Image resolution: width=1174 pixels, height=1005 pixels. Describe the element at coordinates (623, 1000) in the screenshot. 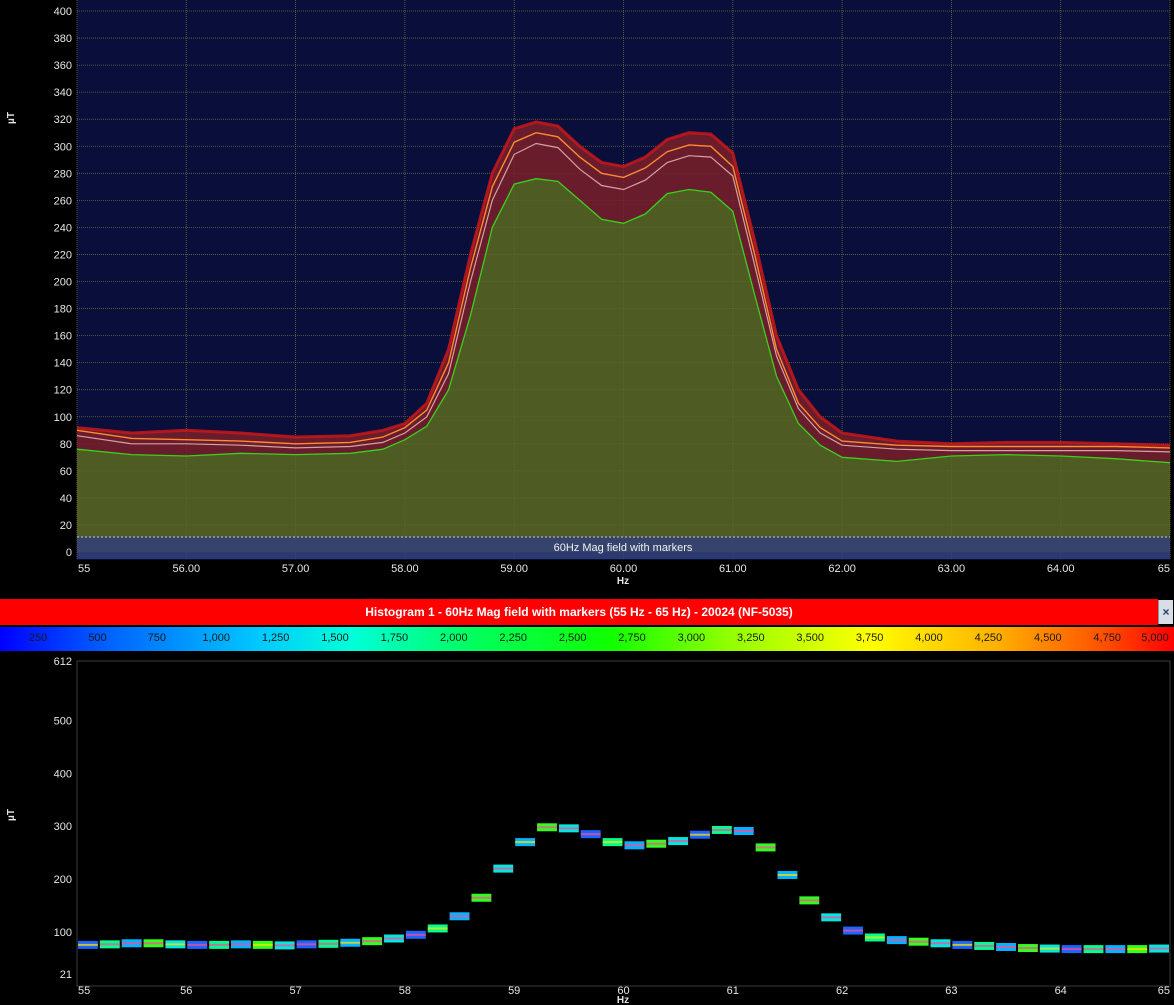

I see `histogram-x-axis-title: Hz` at that location.